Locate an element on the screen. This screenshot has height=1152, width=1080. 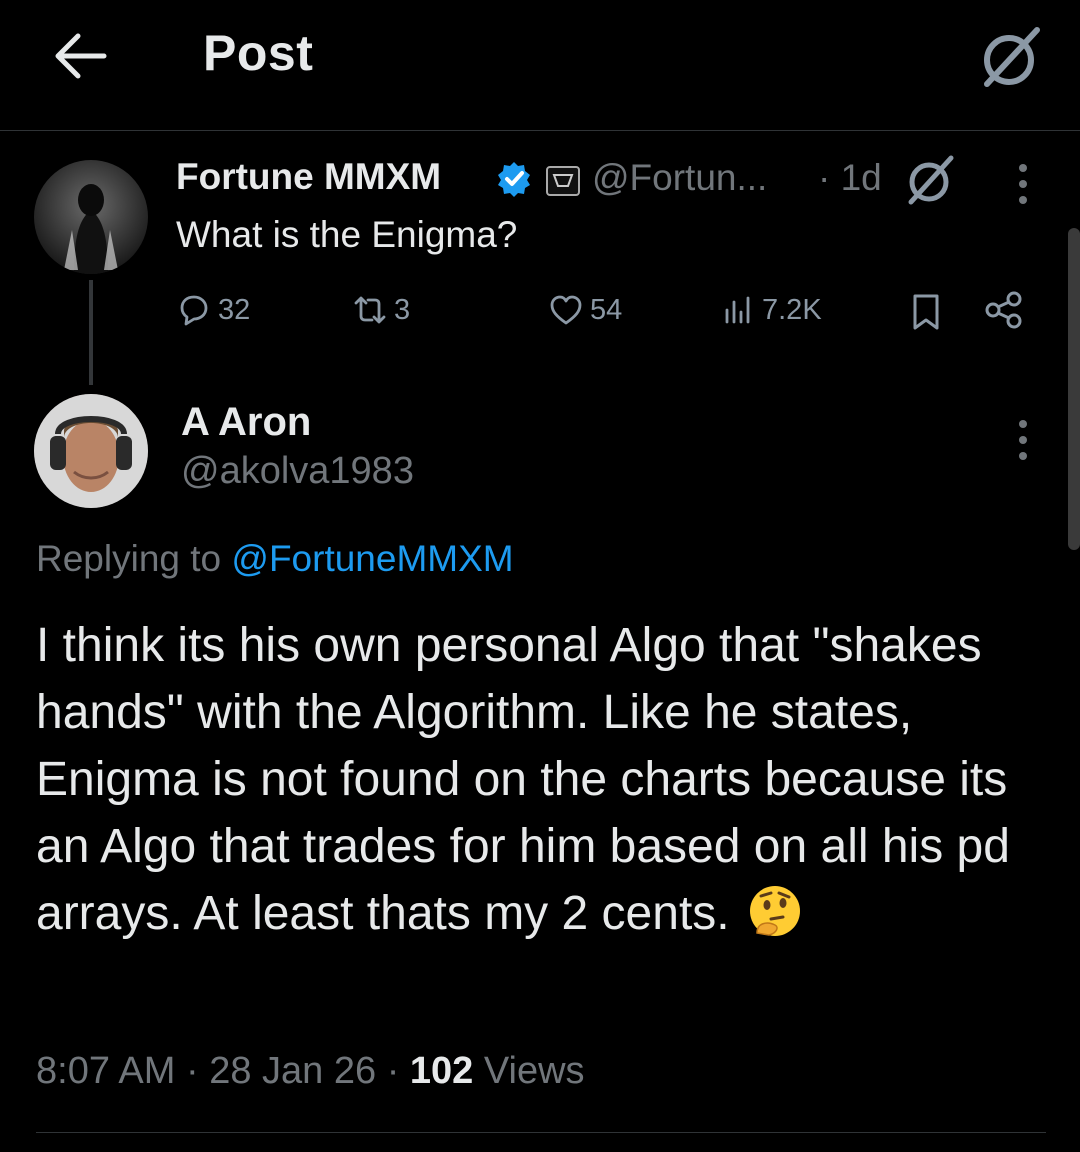
heart-icon is located at coordinates (566, 310).